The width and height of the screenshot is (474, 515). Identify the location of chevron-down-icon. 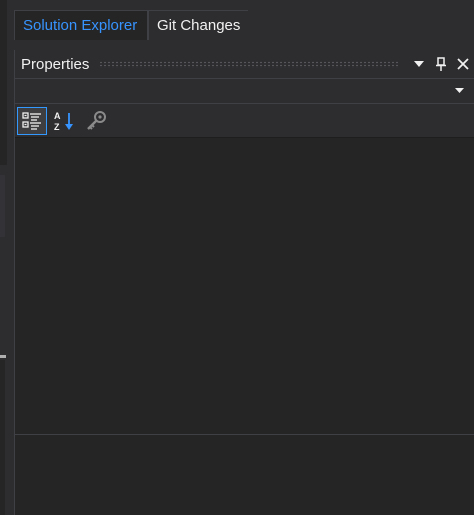
(459, 90).